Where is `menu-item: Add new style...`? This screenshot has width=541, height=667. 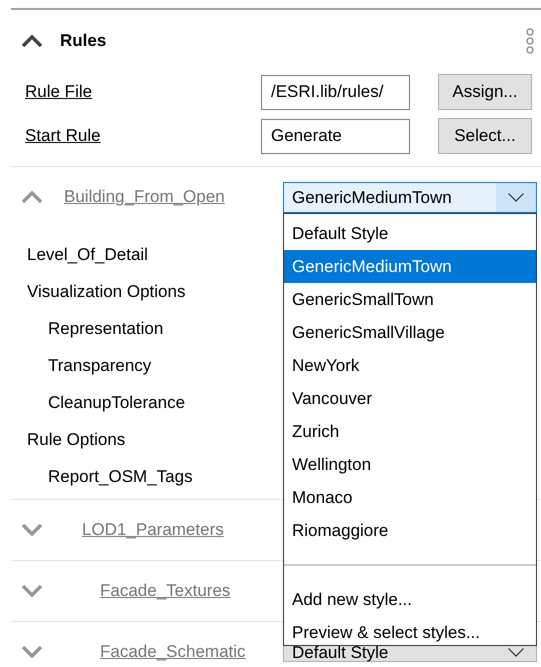
menu-item: Add new style... is located at coordinates (410, 599).